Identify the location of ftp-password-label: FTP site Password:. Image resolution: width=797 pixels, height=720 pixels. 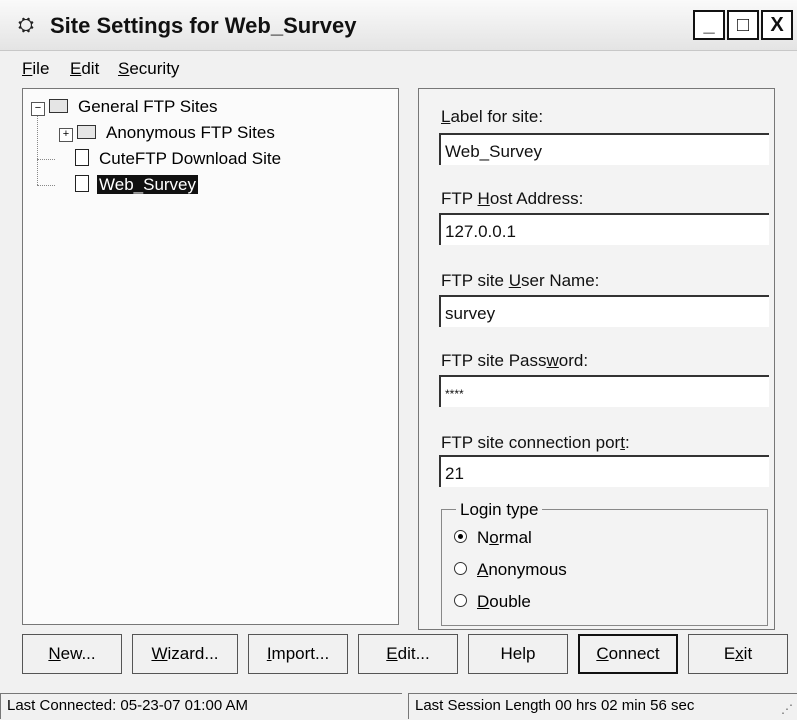
(515, 360).